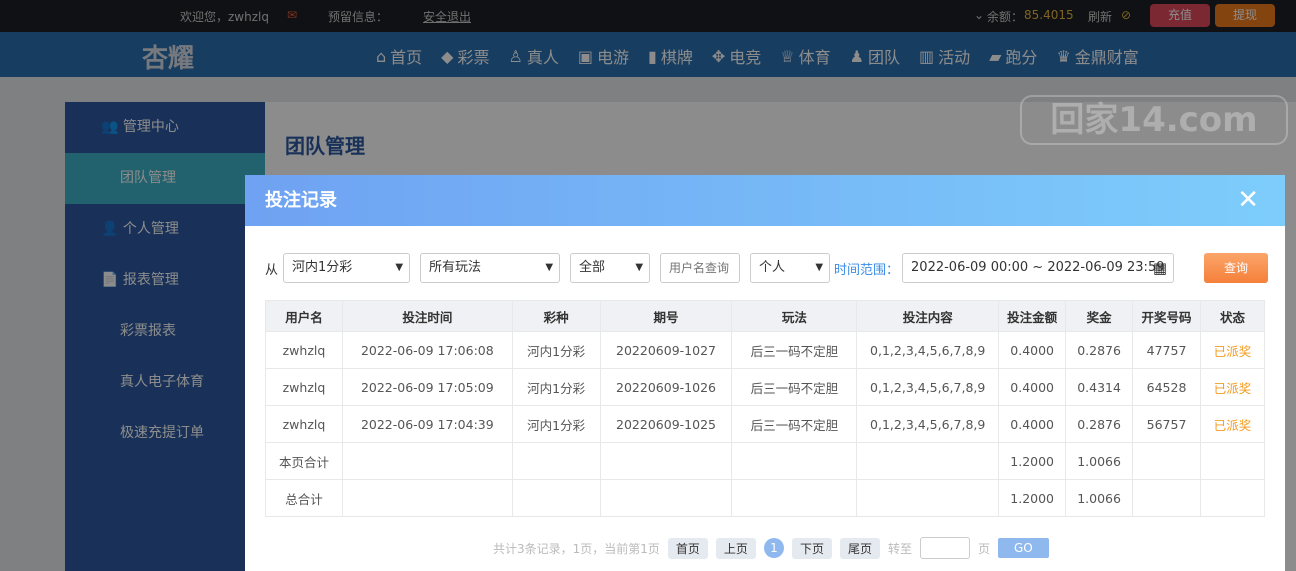 This screenshot has height=571, width=1296. I want to click on table-cell: 2022-06-09 17:04:39, so click(427, 424).